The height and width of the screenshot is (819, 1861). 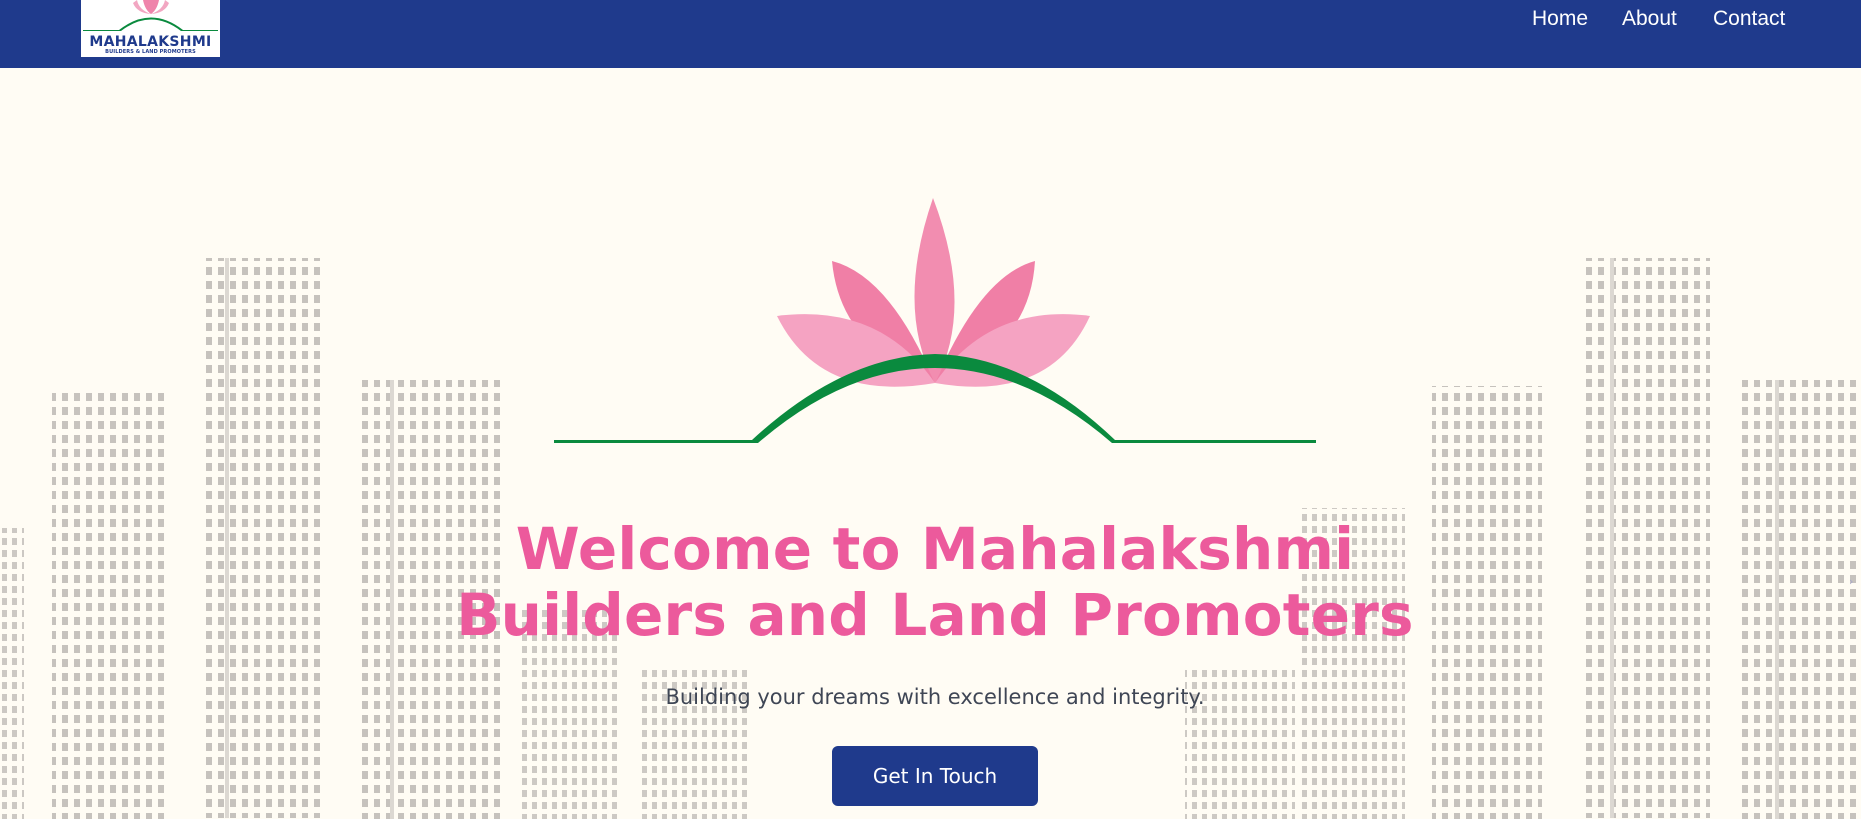 What do you see at coordinates (935, 615) in the screenshot?
I see `hero-title-line-2: Builders and Land Promoters` at bounding box center [935, 615].